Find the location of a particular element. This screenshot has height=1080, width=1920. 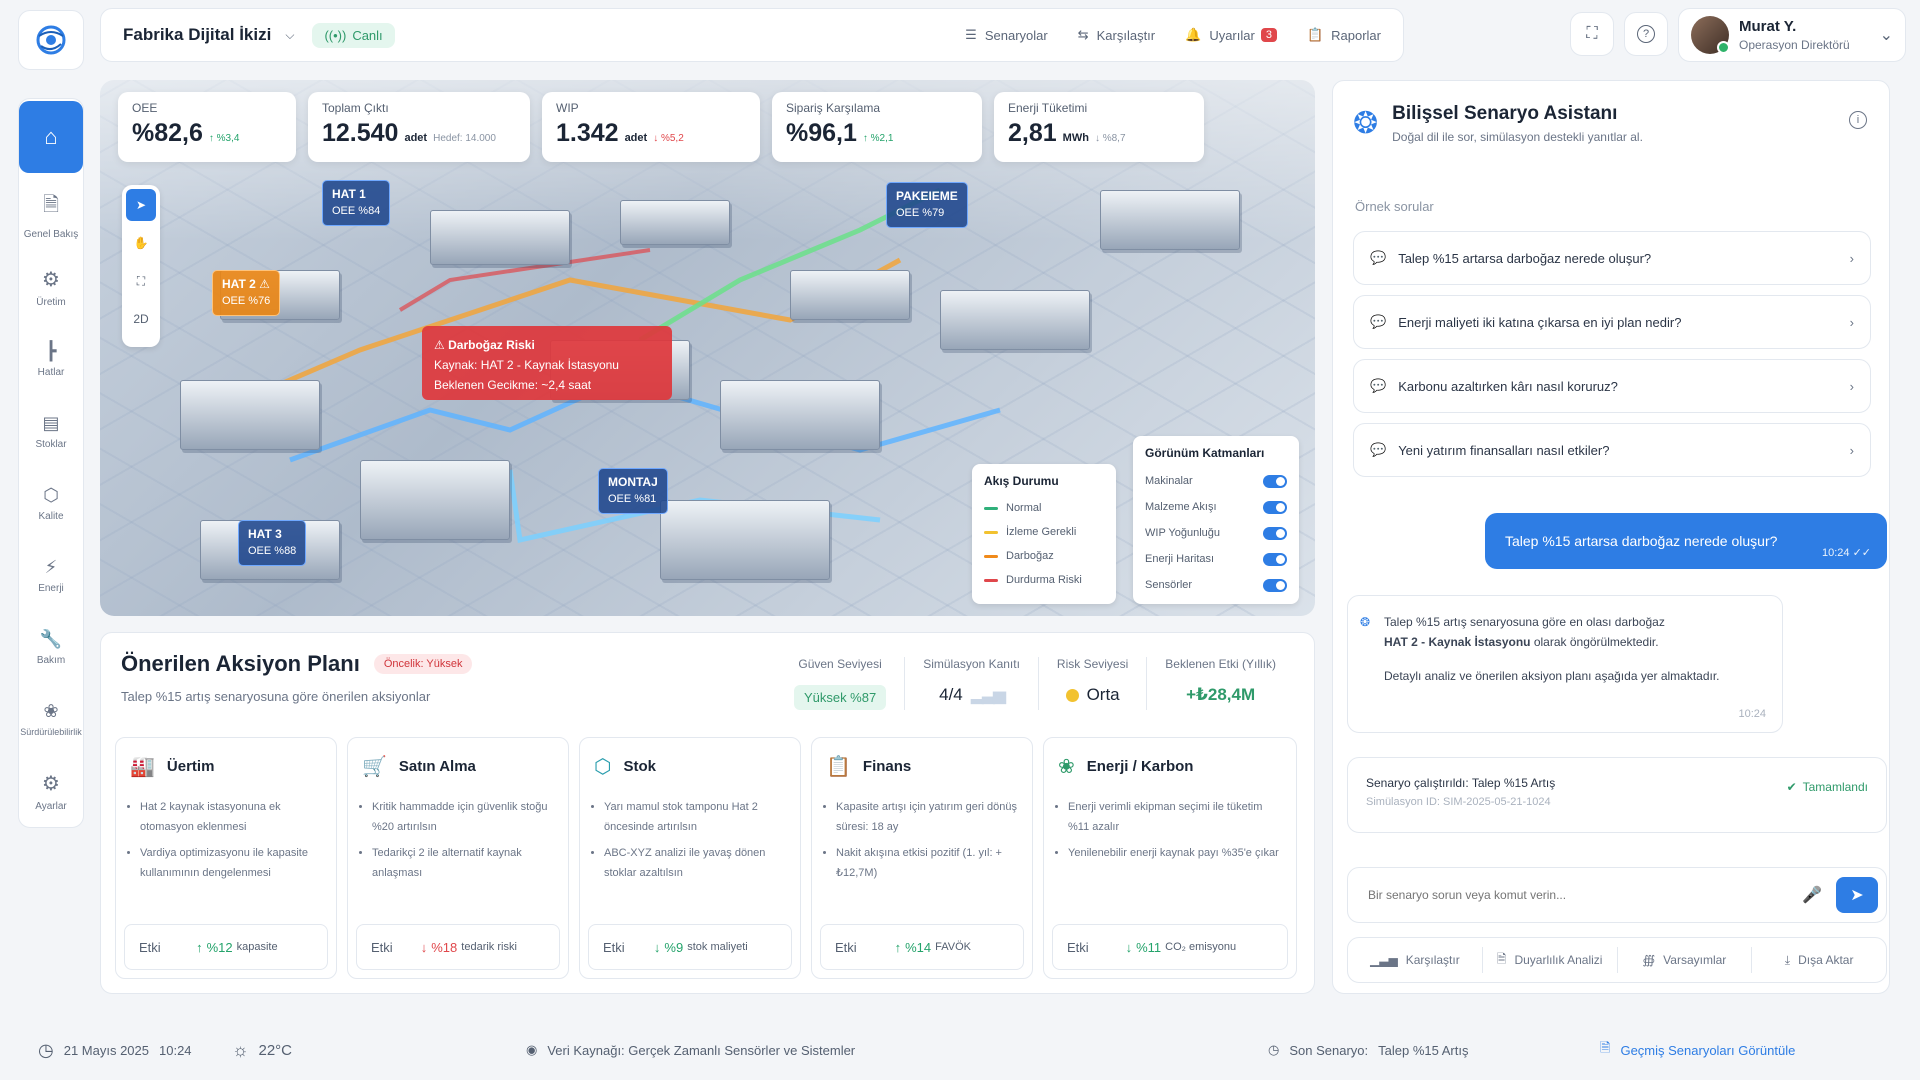

expand-icon: ⛶ is located at coordinates (1592, 33).